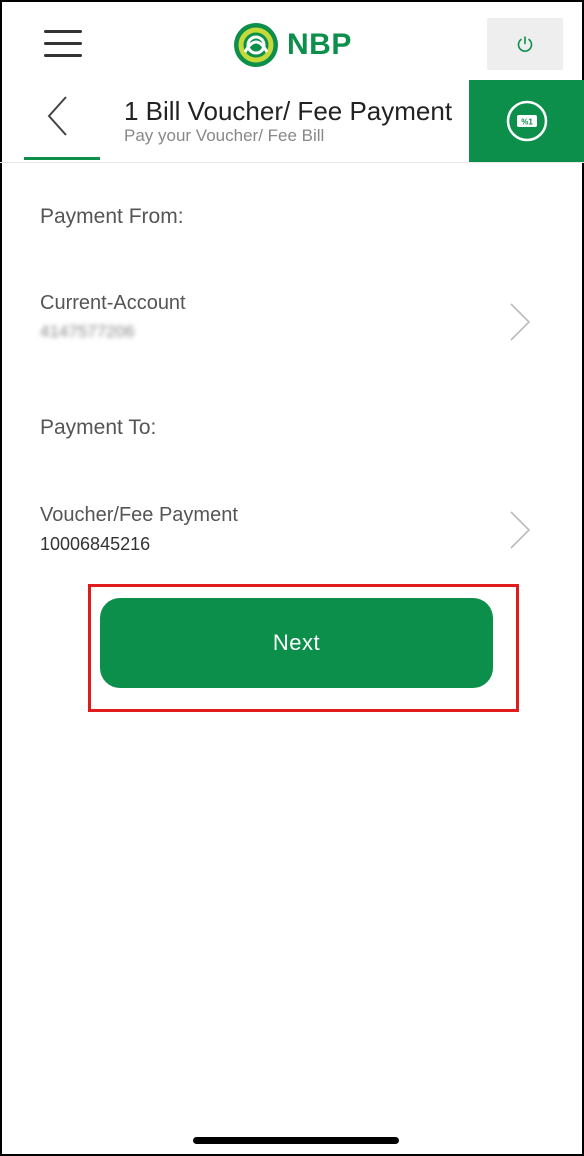 Image resolution: width=584 pixels, height=1156 pixels. What do you see at coordinates (87, 331) in the screenshot?
I see `account-number: 4147577206` at bounding box center [87, 331].